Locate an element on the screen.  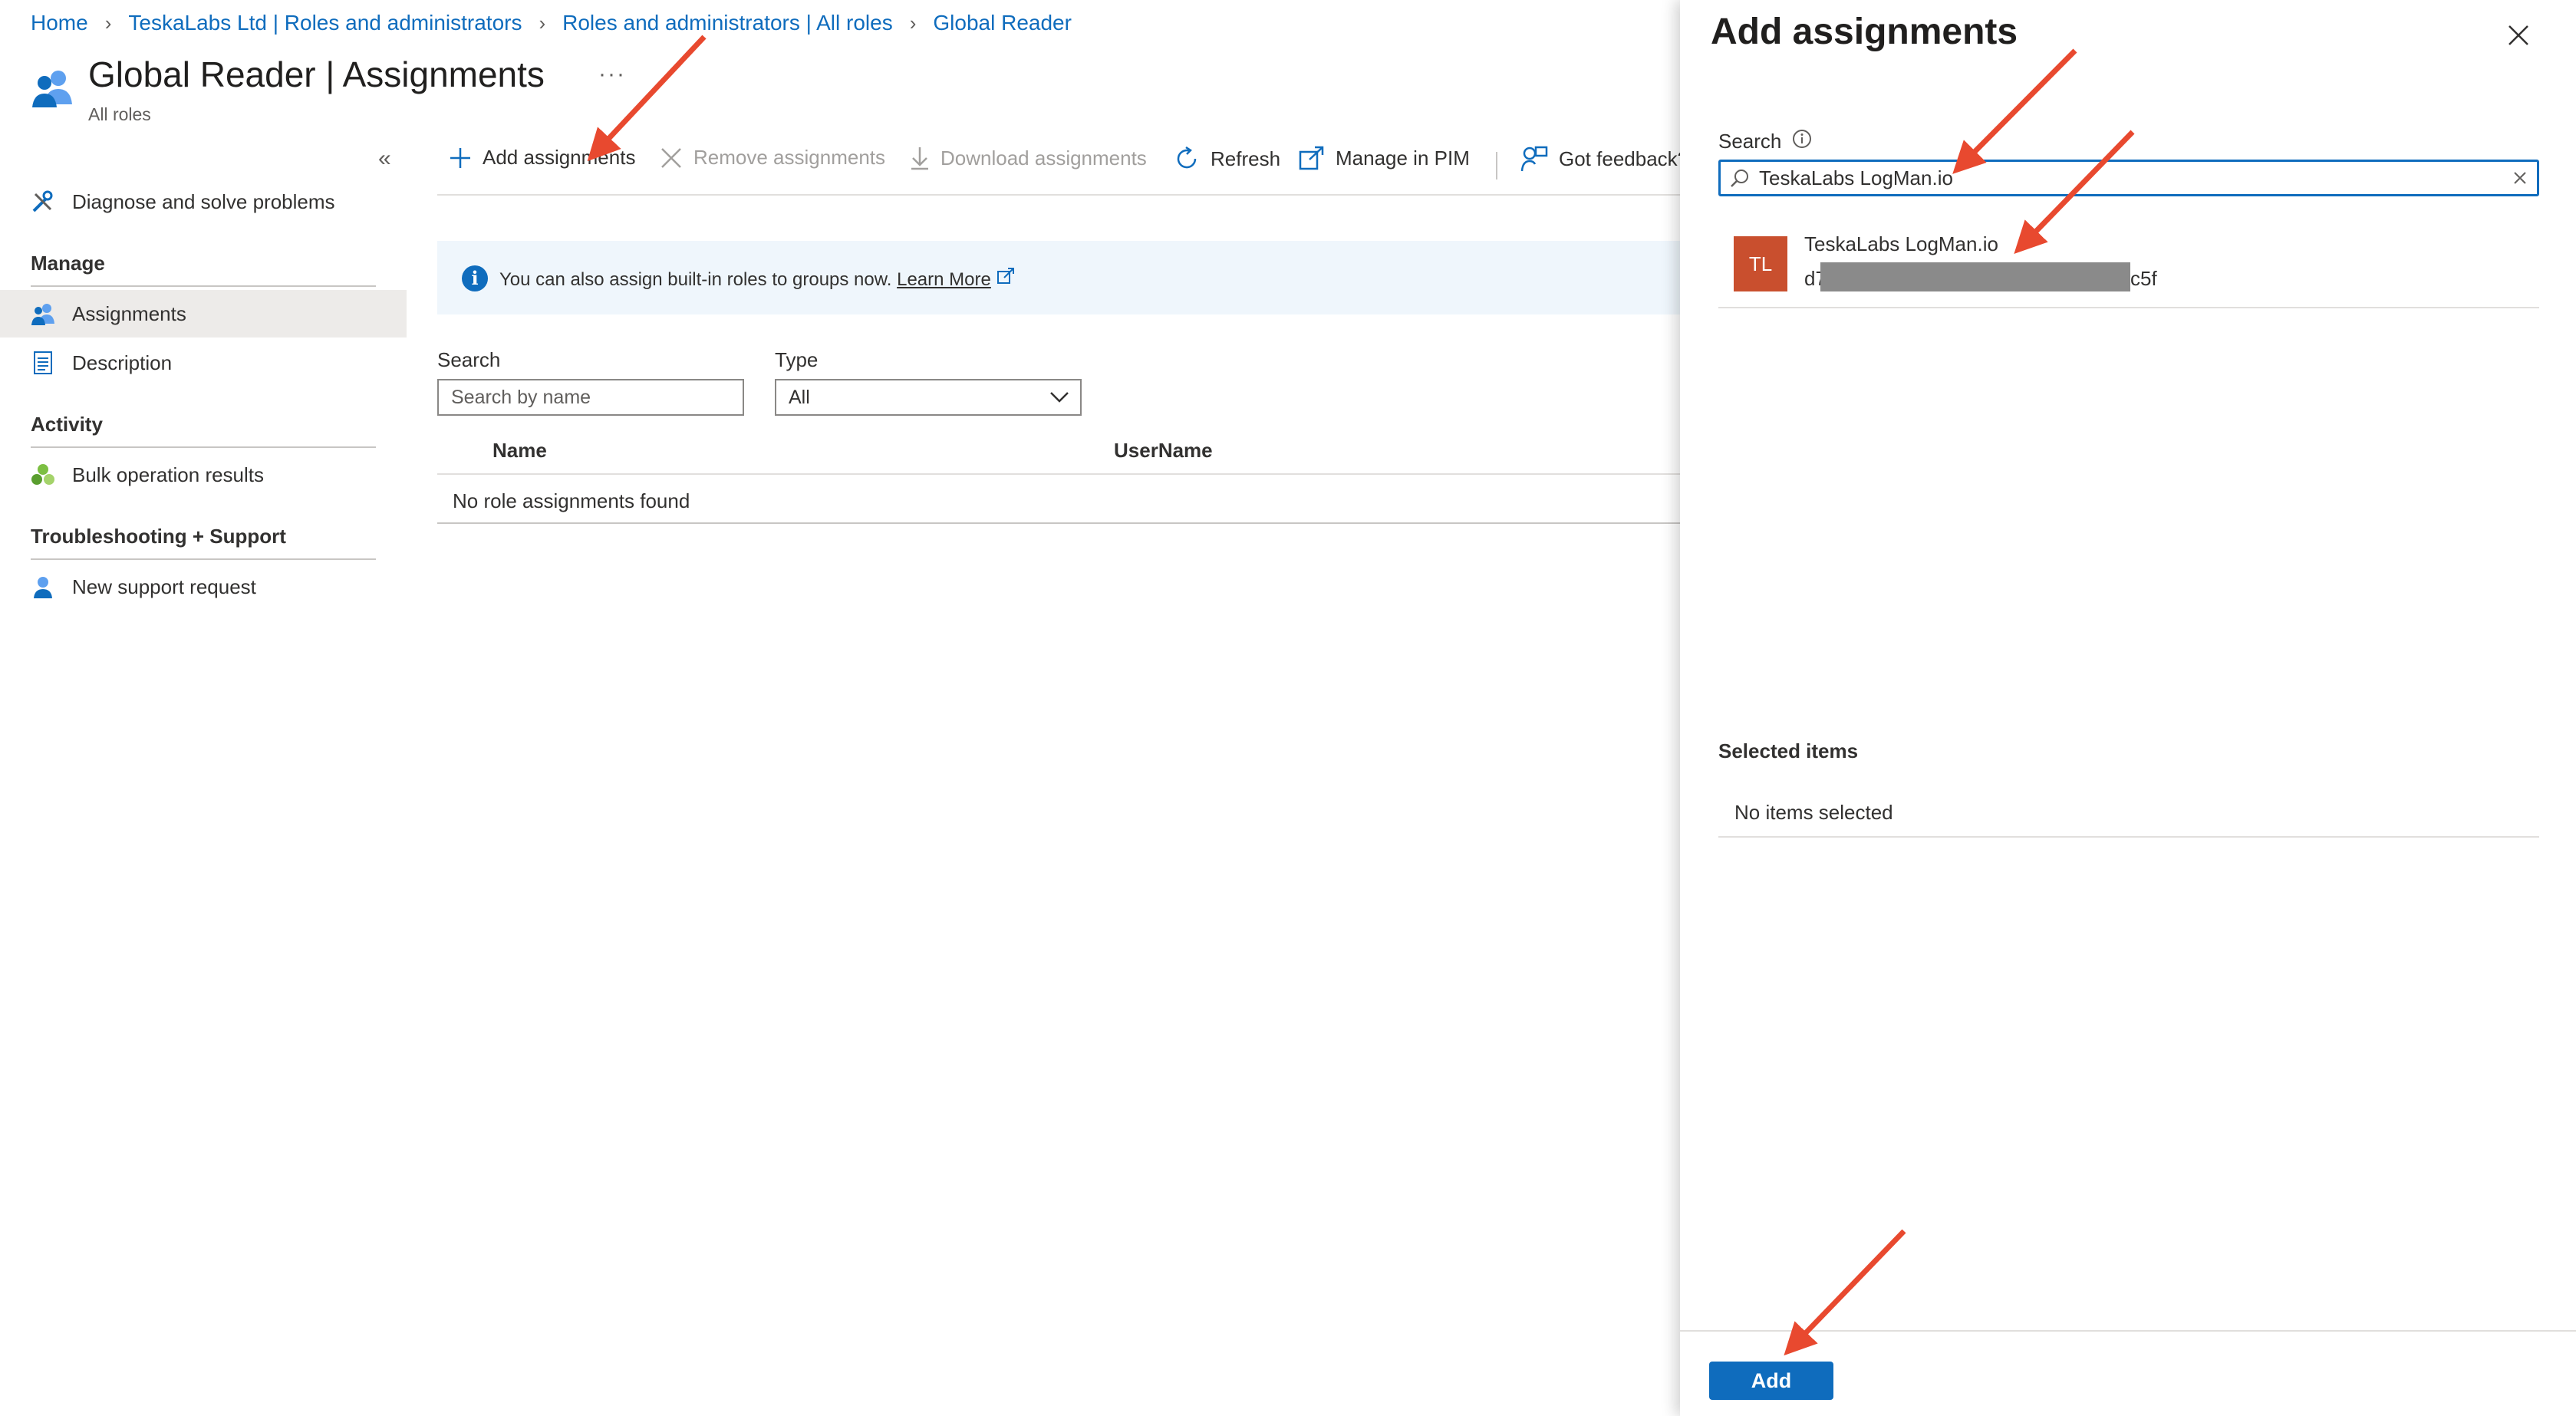
feedback-icon is located at coordinates (1534, 159).